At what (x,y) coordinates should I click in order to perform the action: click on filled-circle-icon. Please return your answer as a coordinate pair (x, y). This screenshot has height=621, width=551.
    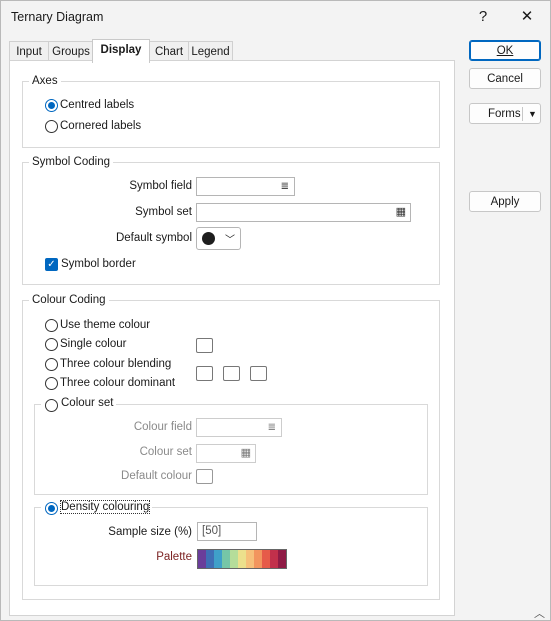
    Looking at the image, I should click on (208, 238).